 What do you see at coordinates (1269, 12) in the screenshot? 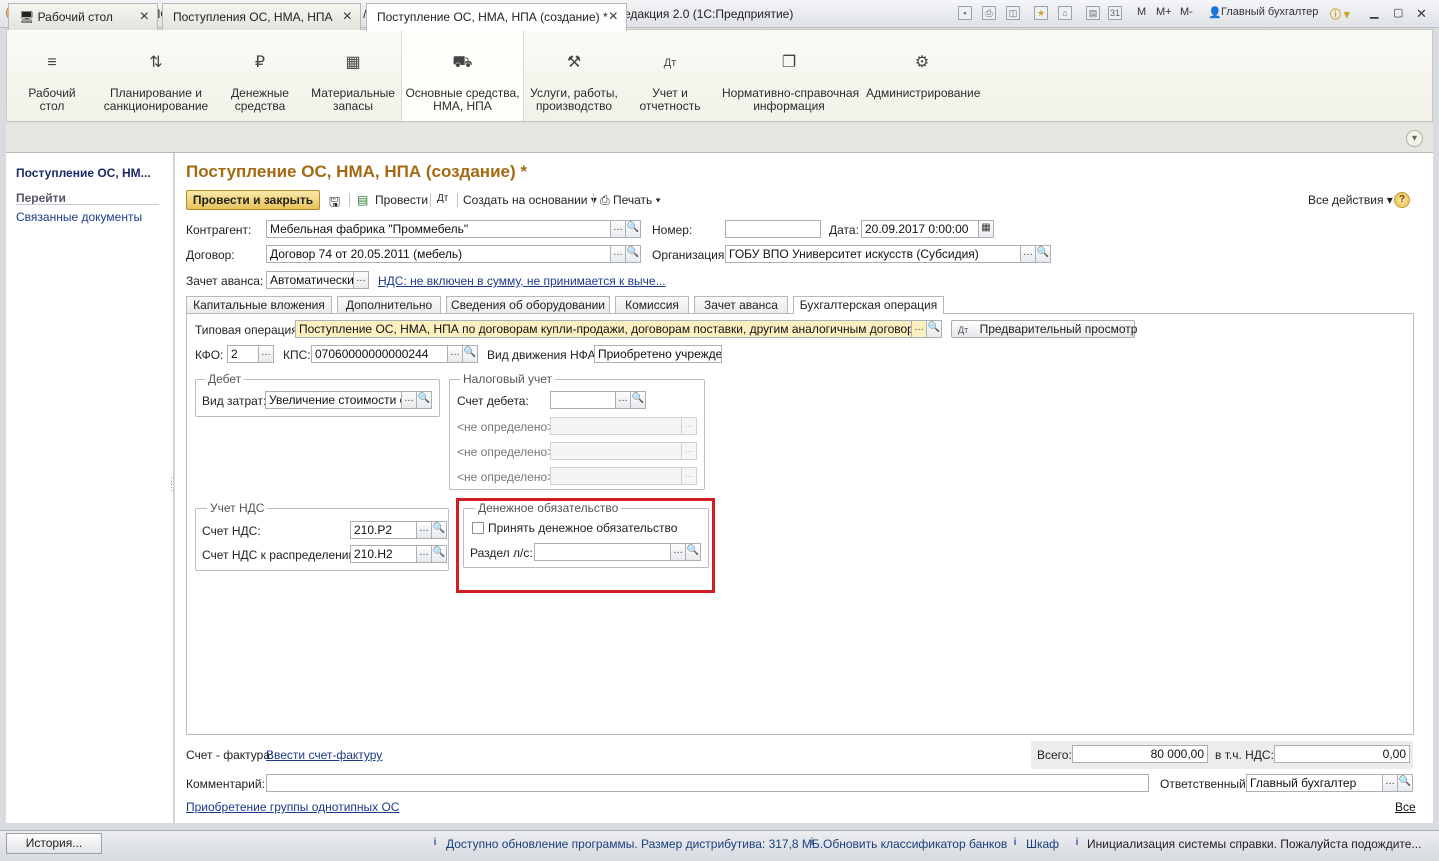
I see `current-user: Главный бухгалтер` at bounding box center [1269, 12].